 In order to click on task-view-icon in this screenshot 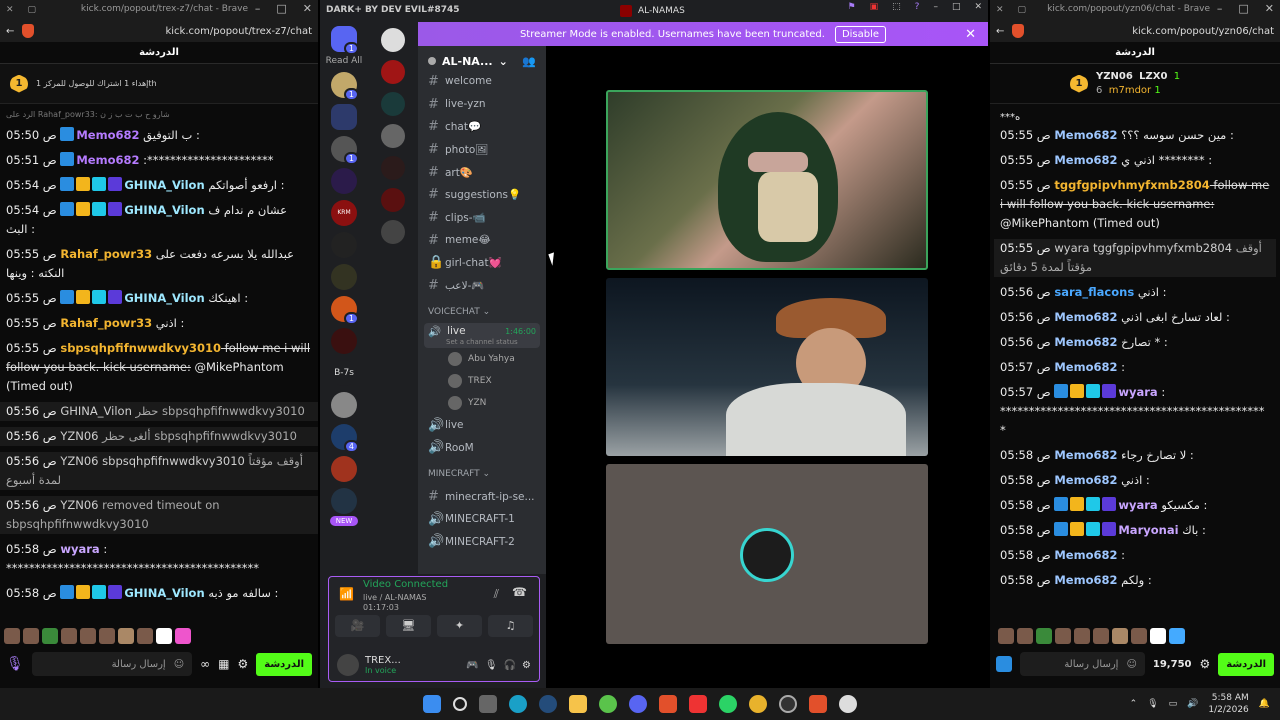, I will do `click(488, 704)`.